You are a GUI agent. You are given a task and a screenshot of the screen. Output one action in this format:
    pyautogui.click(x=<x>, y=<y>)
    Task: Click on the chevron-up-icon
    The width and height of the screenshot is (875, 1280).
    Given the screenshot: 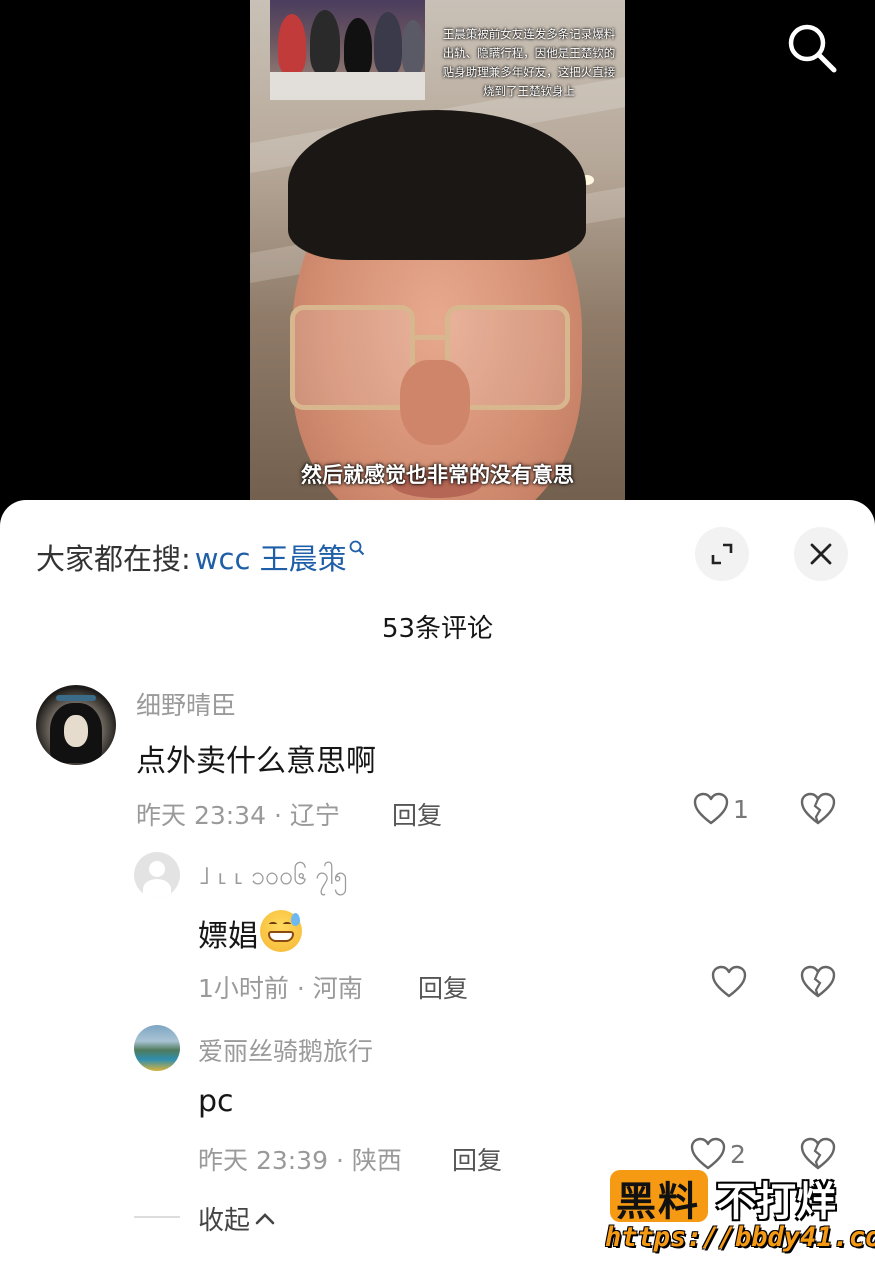 What is the action you would take?
    pyautogui.click(x=265, y=1218)
    